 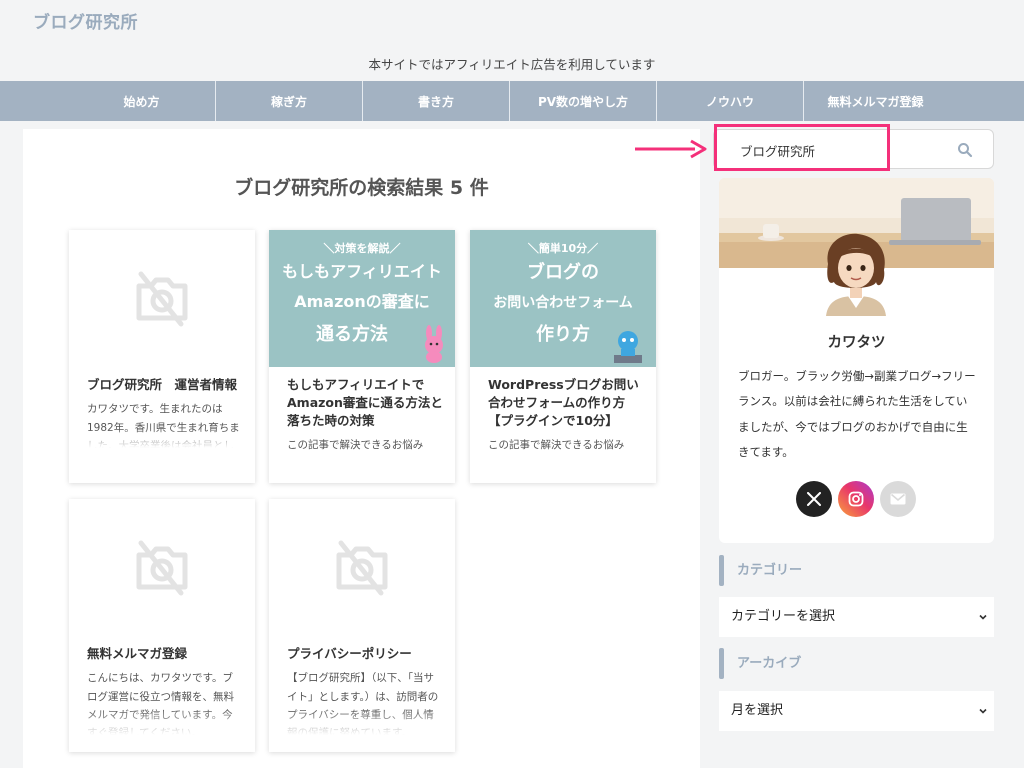 I want to click on card-thumbnail: ＼対策を解説／ もしもアフィリエイト Amazonの審査に 通る方法, so click(x=362, y=298).